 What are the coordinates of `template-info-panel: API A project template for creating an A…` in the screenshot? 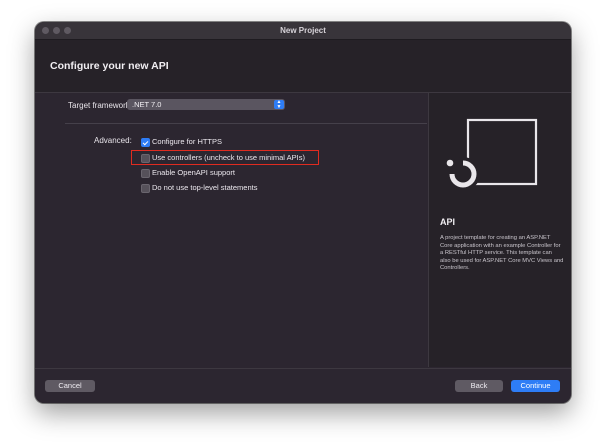 It's located at (499, 230).